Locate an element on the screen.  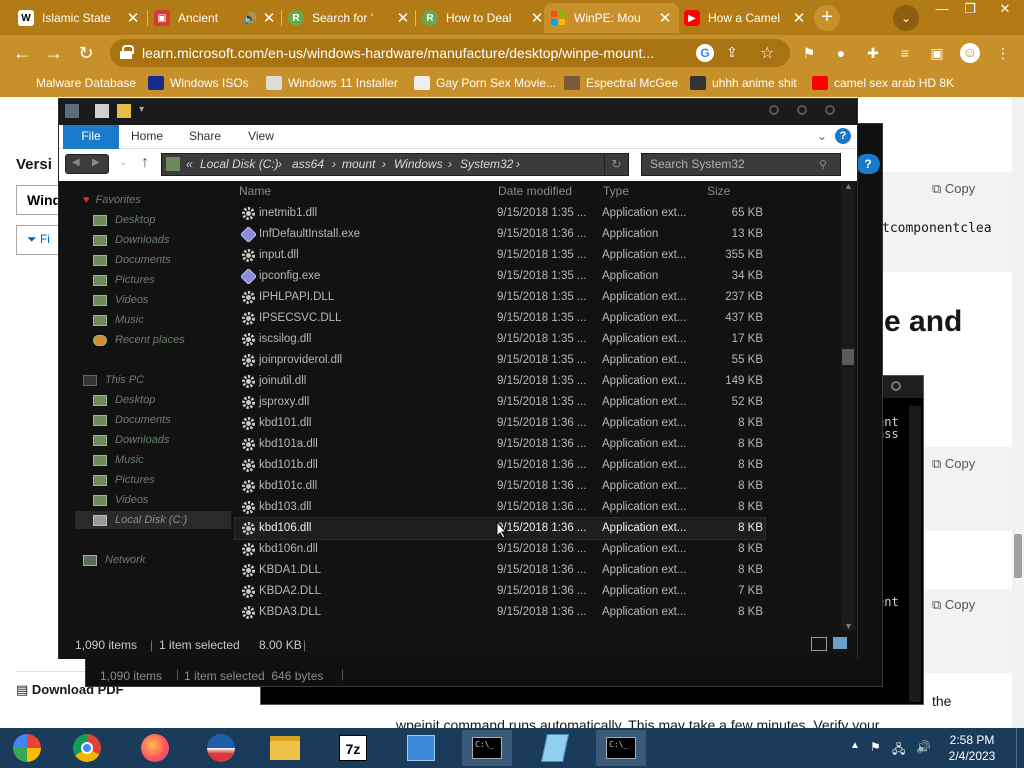
search-input: Search System32 is located at coordinates (741, 164).